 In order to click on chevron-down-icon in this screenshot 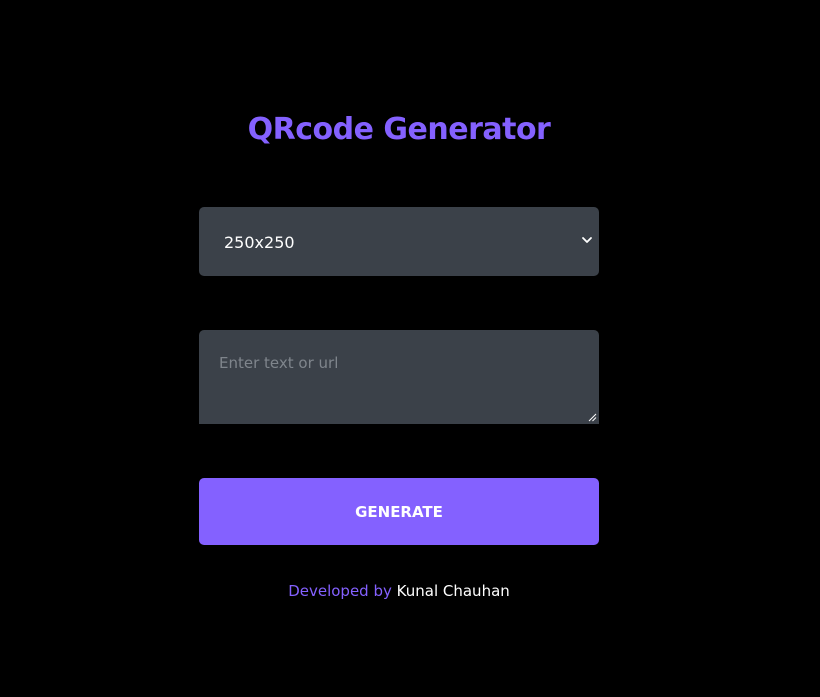, I will do `click(587, 240)`.